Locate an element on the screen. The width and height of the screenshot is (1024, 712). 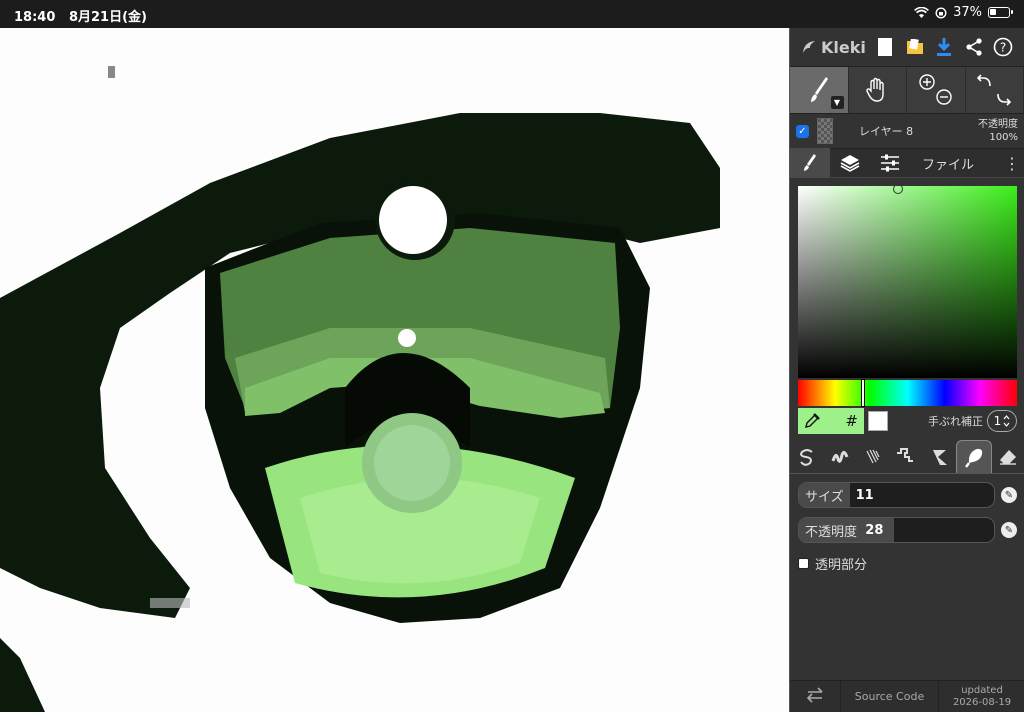
updated-info: updated 2026-08-19 is located at coordinates (982, 696).